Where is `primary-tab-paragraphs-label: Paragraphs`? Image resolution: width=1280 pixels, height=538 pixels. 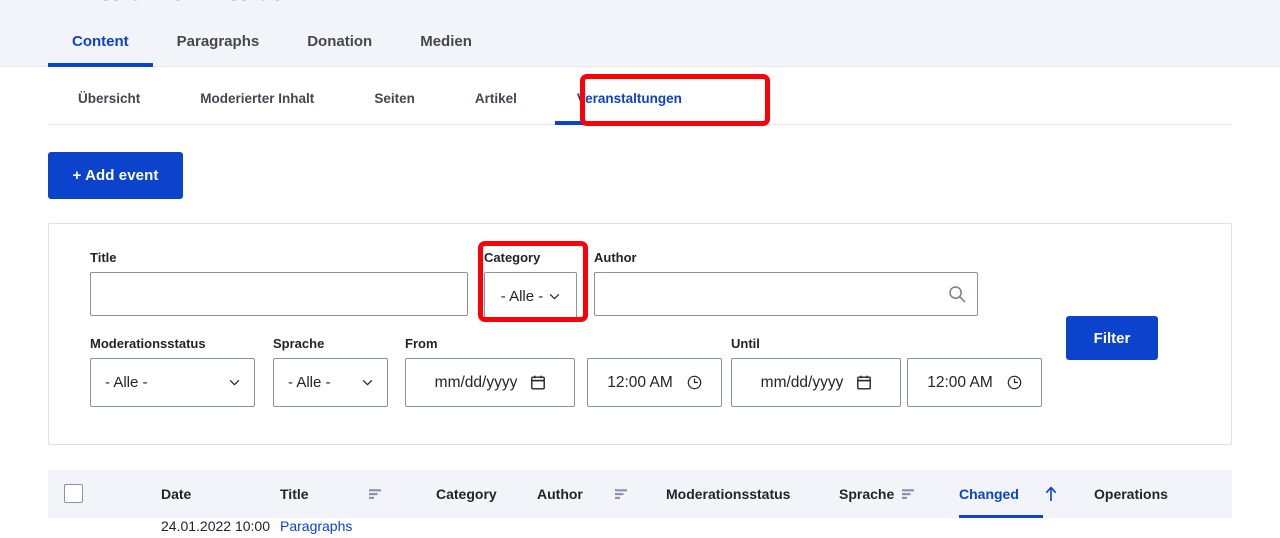 primary-tab-paragraphs-label: Paragraphs is located at coordinates (218, 41).